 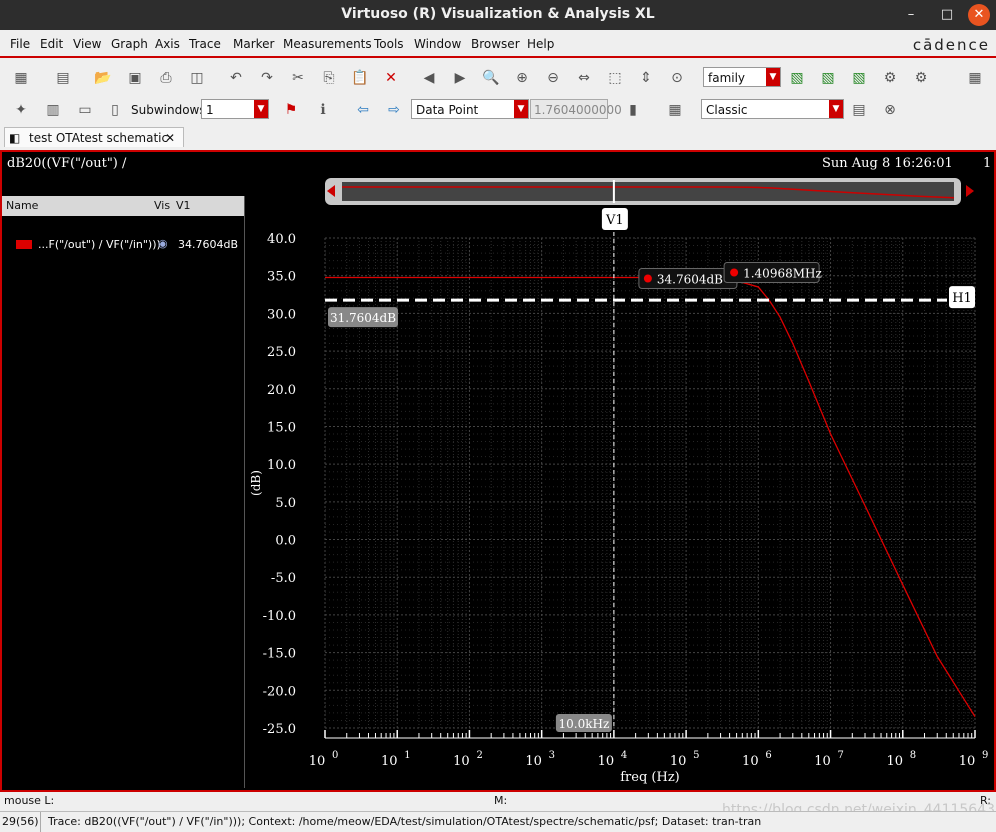 What do you see at coordinates (491, 78) in the screenshot?
I see `zoom-icon: 🔍` at bounding box center [491, 78].